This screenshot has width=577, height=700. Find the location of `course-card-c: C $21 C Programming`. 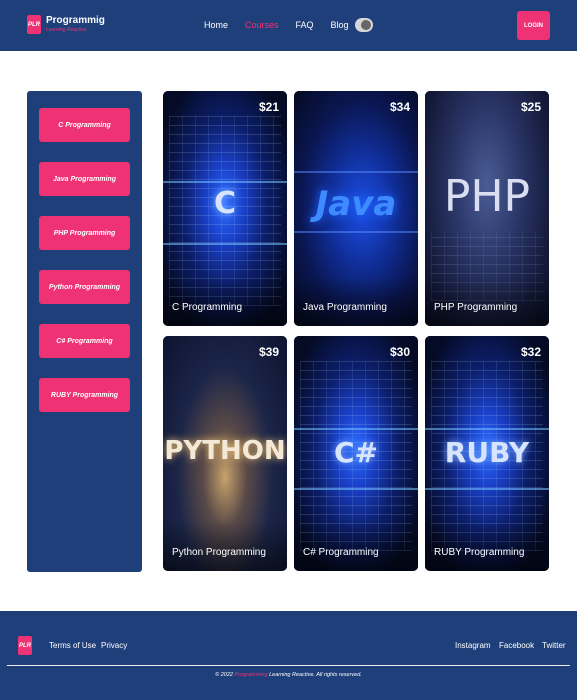

course-card-c: C $21 C Programming is located at coordinates (225, 208).